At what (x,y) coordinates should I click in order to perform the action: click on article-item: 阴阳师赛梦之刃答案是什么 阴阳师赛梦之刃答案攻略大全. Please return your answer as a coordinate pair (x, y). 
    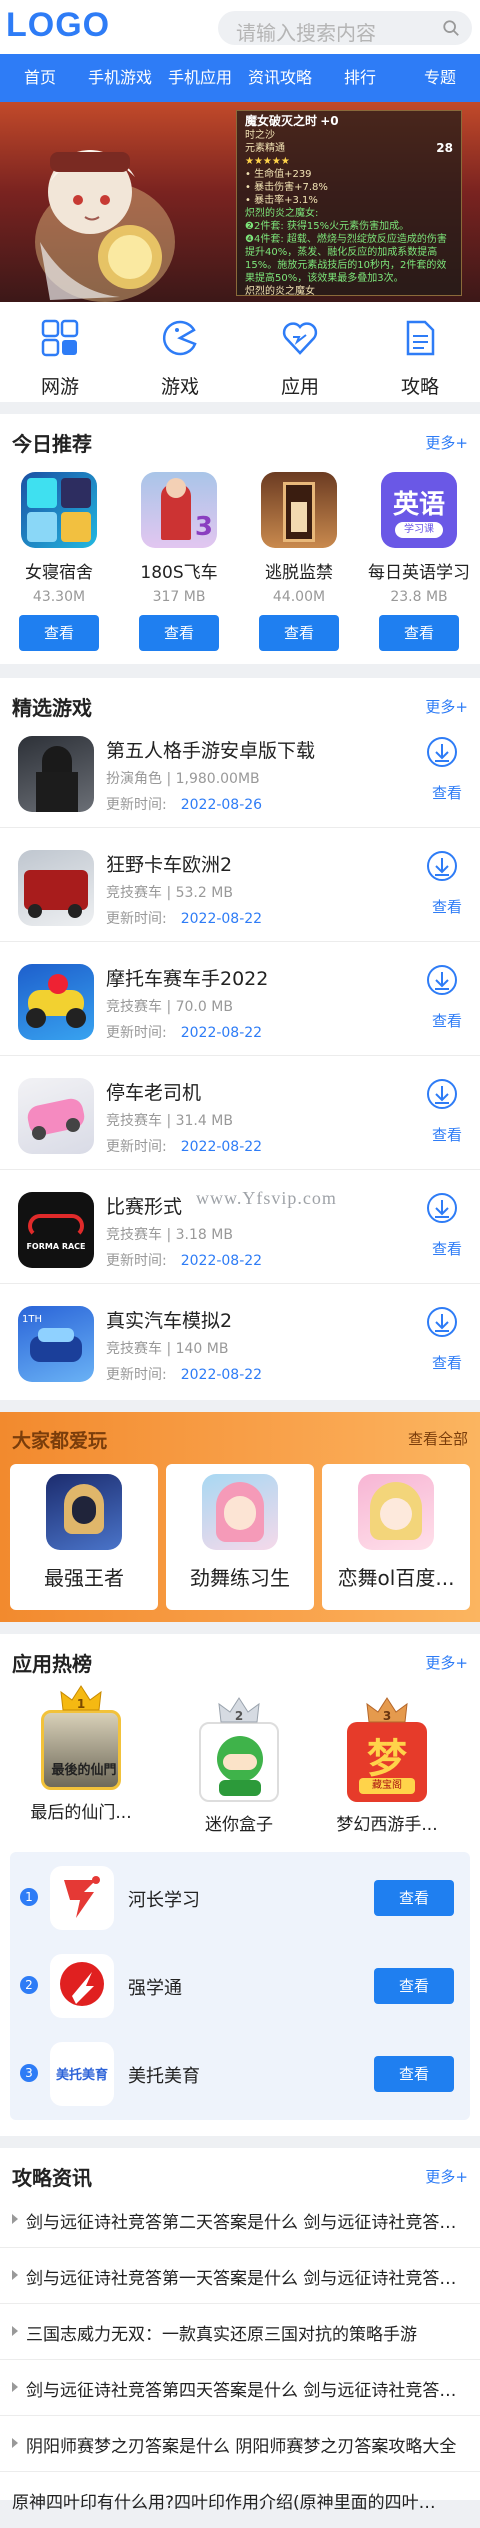
    Looking at the image, I should click on (240, 2444).